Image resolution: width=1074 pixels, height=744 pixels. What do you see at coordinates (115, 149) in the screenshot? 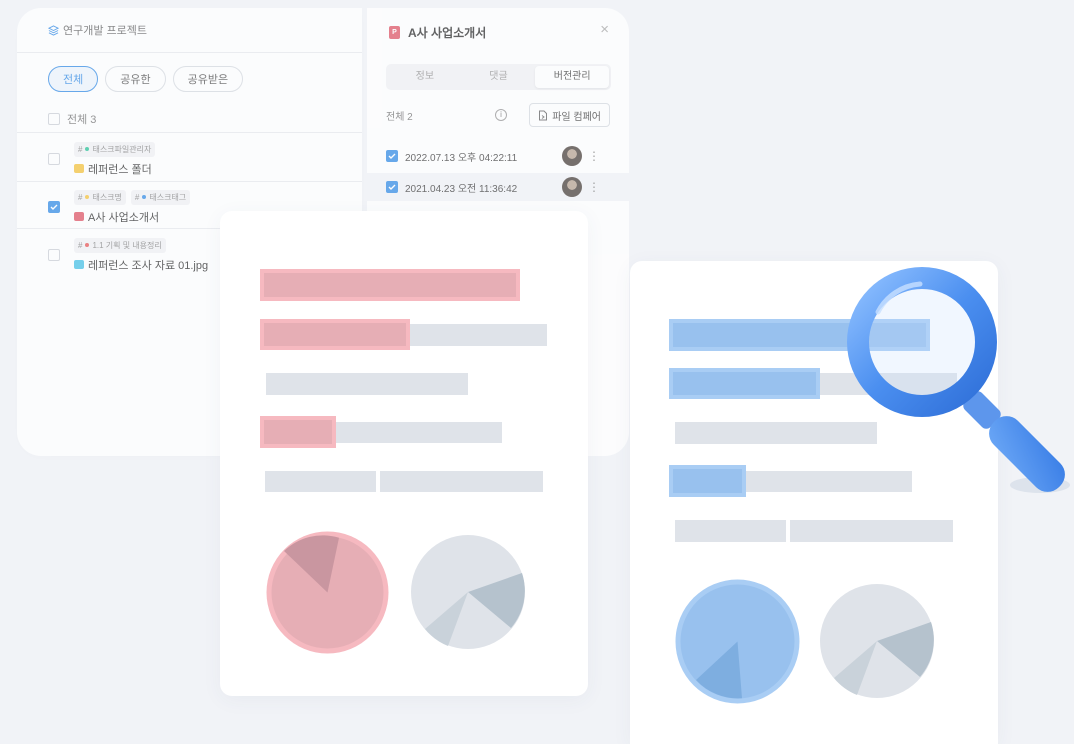
I see `task-tag: # 태스크파일관리자` at bounding box center [115, 149].